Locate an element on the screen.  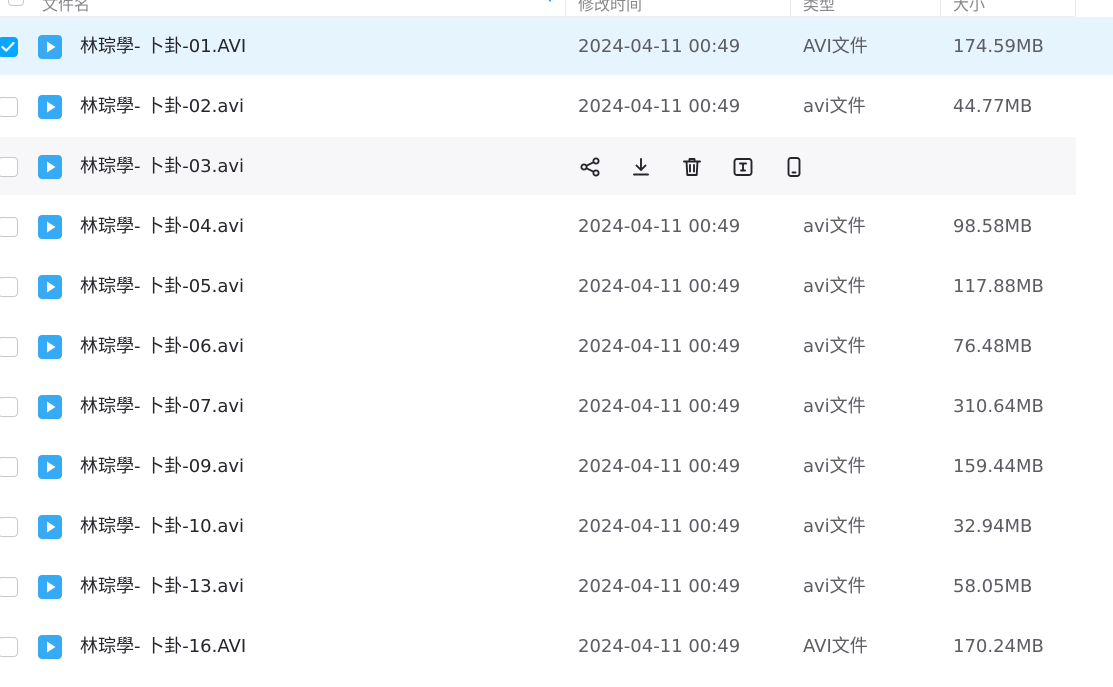
column-header-modified: 修改时间 is located at coordinates (610, 7).